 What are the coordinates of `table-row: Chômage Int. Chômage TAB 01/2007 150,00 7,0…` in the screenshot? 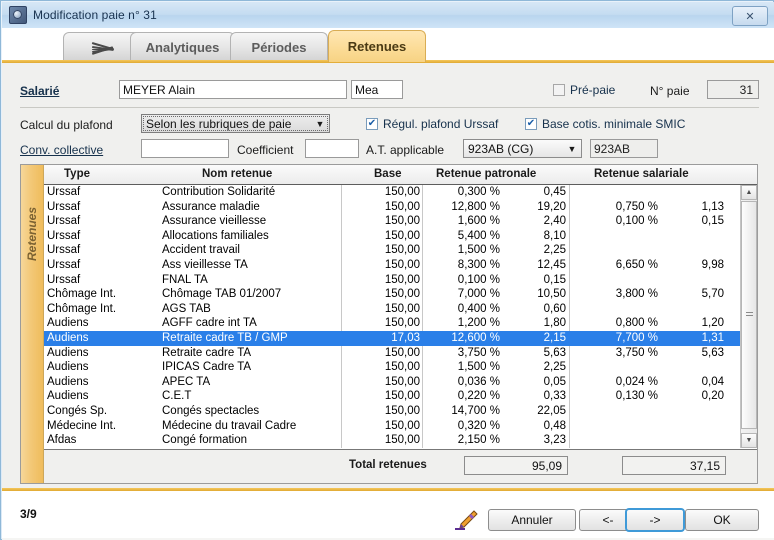 It's located at (400, 294).